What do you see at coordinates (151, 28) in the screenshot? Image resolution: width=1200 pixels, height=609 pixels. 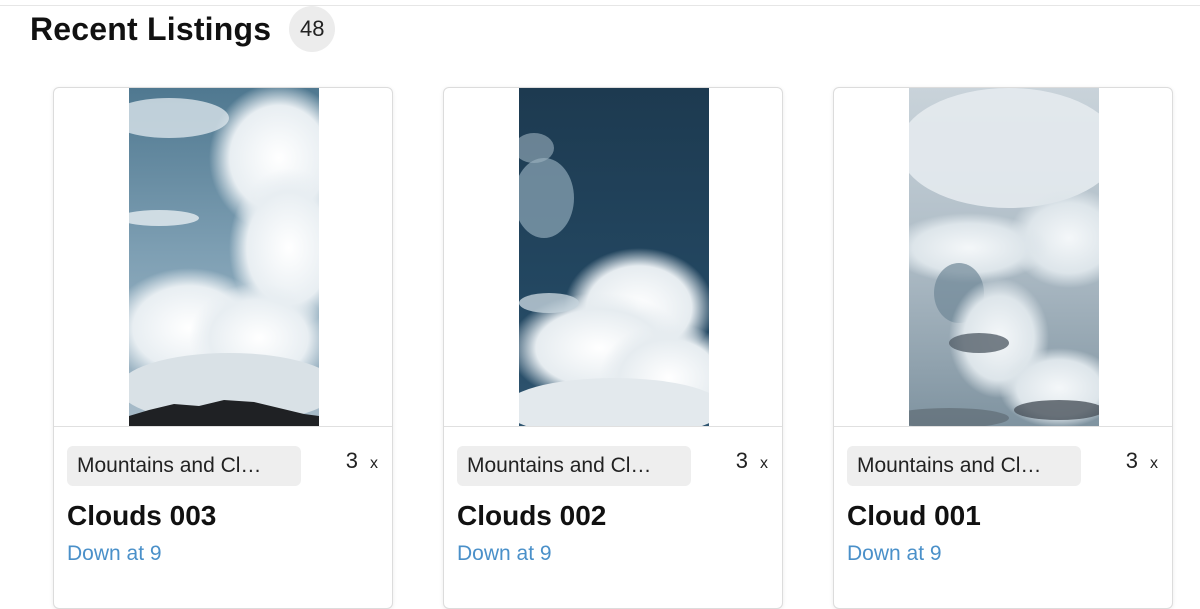 I see `section-title: Recent Listings` at bounding box center [151, 28].